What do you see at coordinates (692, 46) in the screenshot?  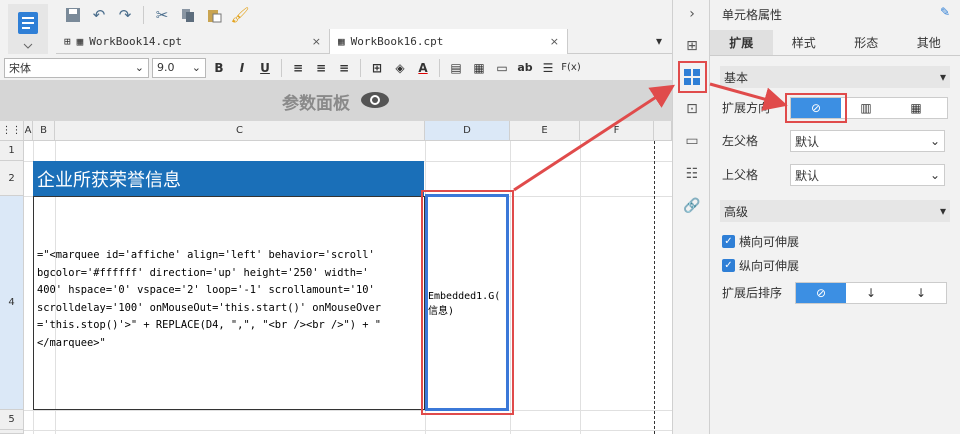 I see `cell-element-icon: ⊞` at bounding box center [692, 46].